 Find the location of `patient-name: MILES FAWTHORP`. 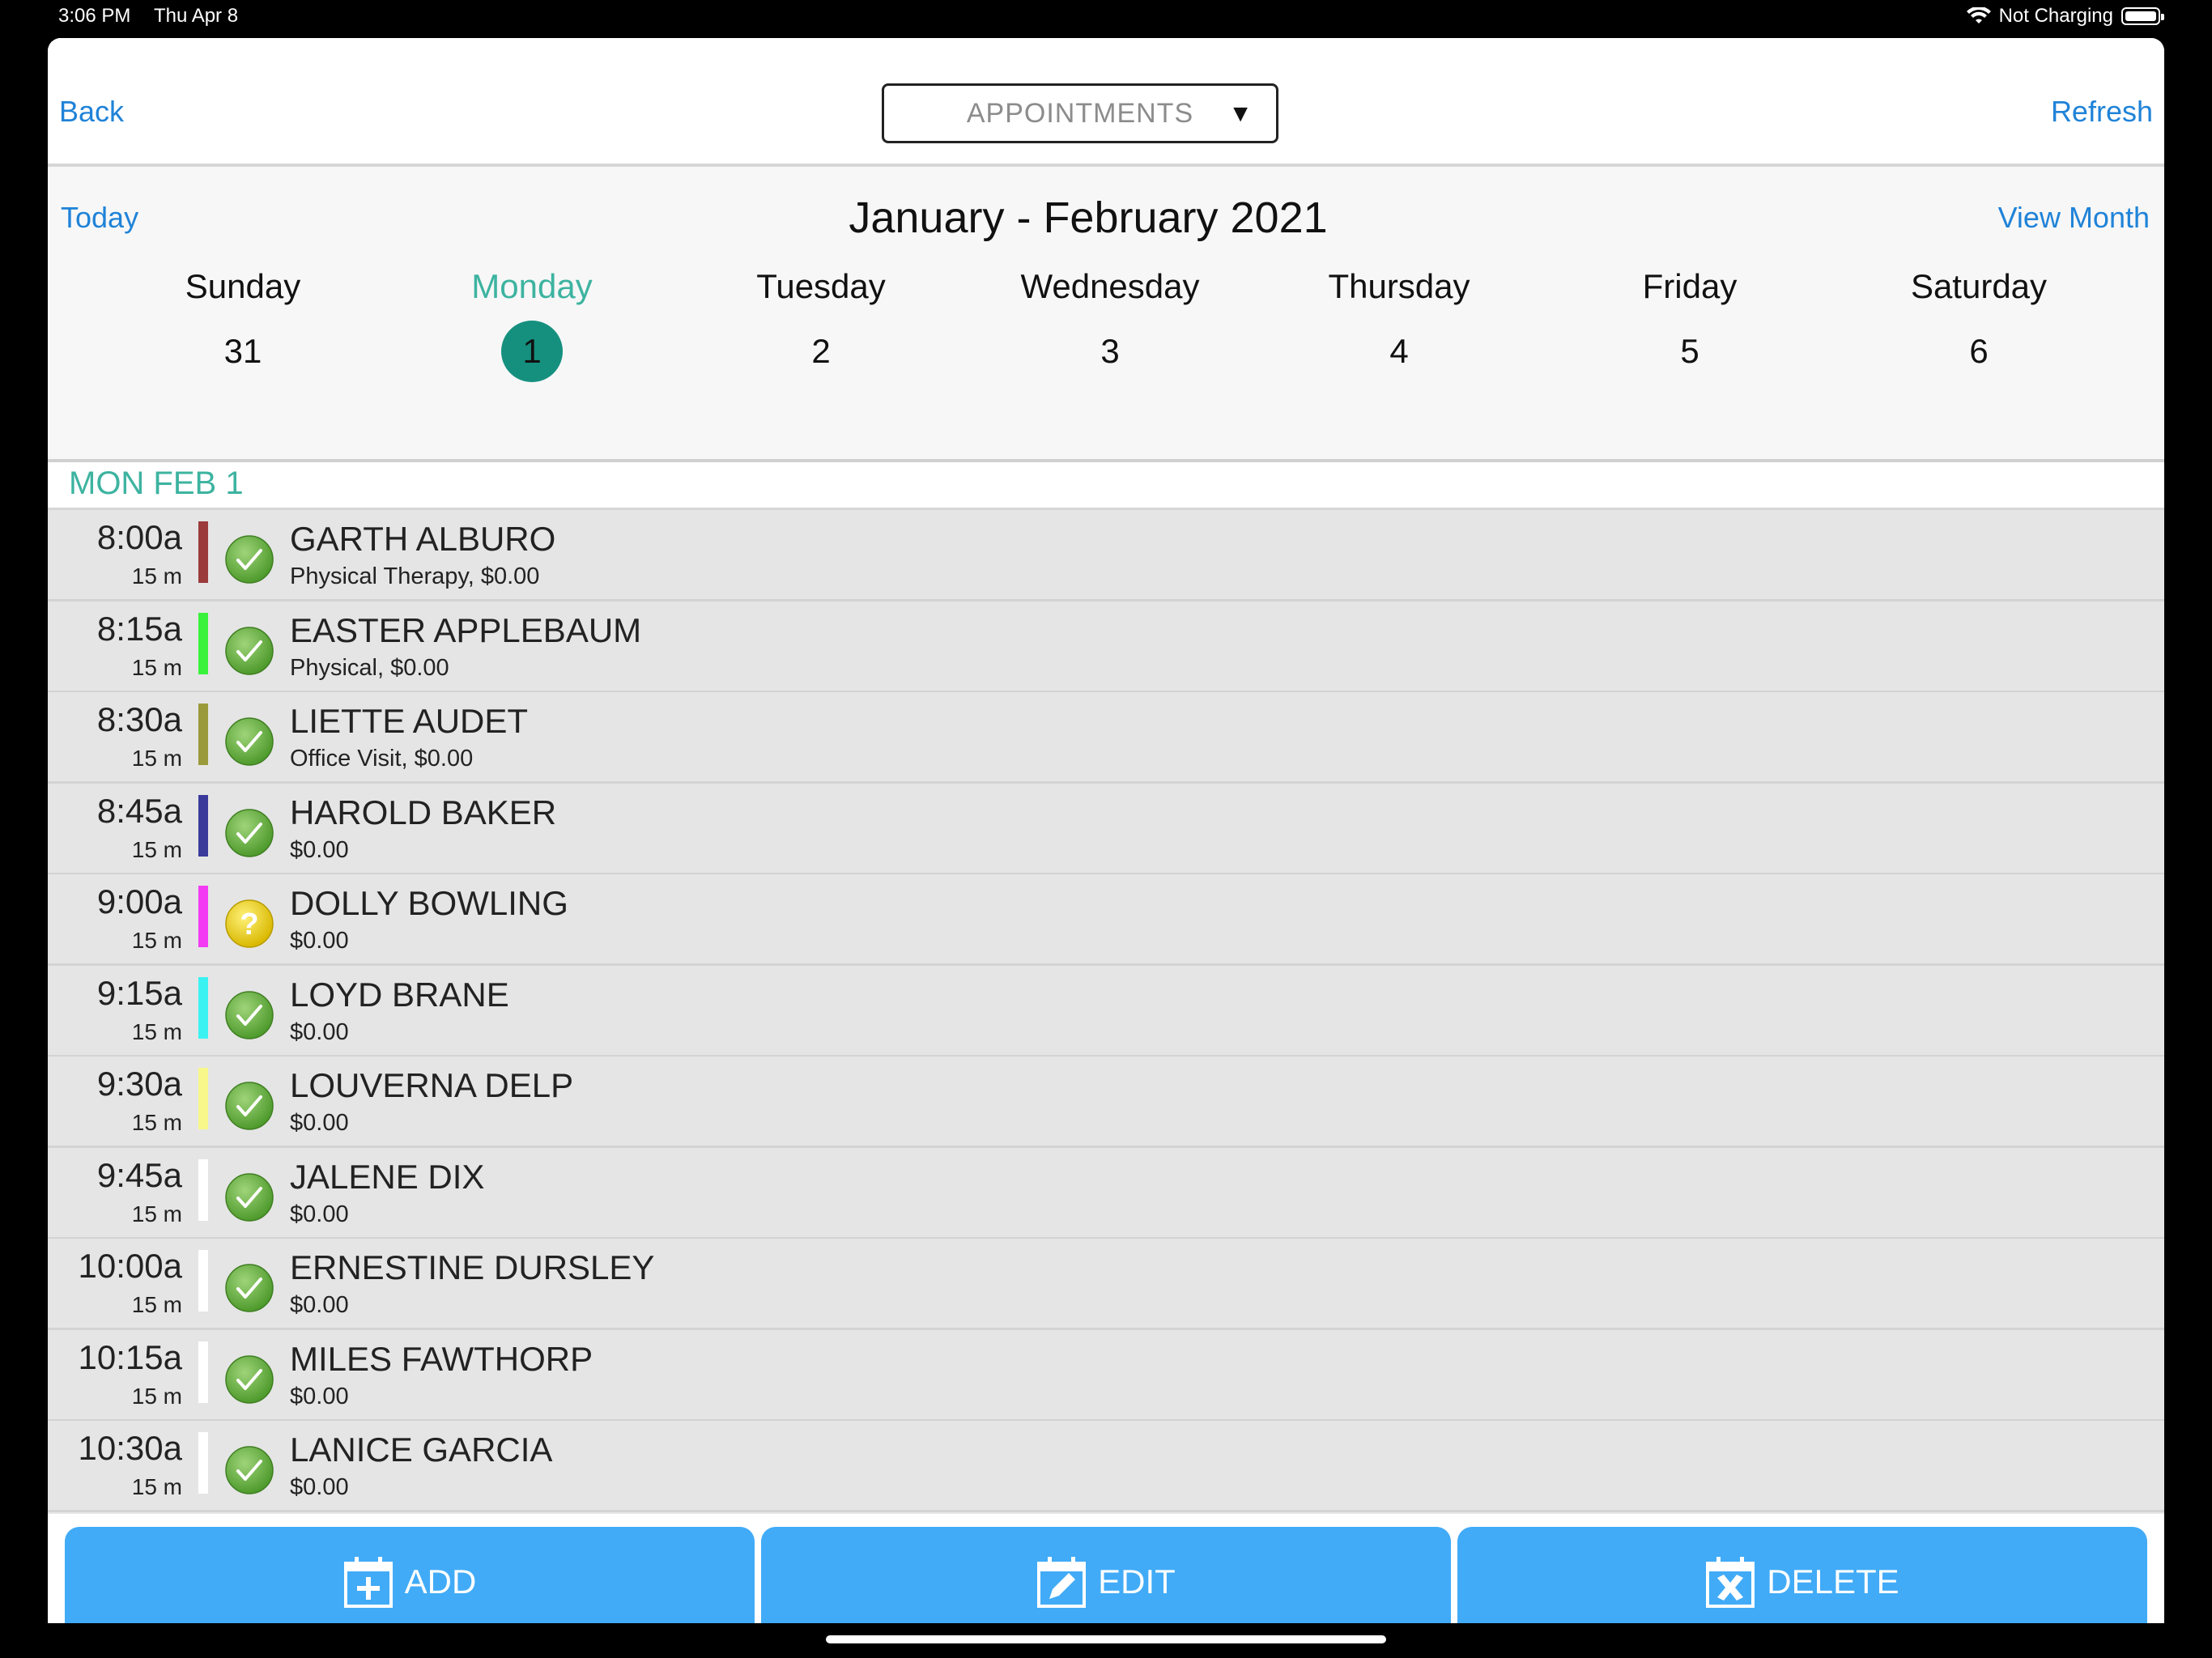

patient-name: MILES FAWTHORP is located at coordinates (442, 1358).